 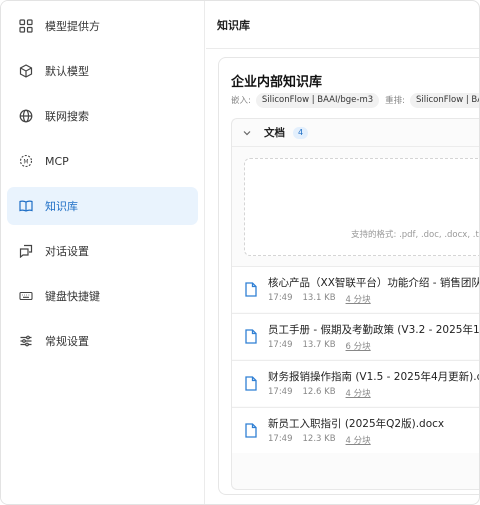 What do you see at coordinates (26, 251) in the screenshot?
I see `chat-settings-icon` at bounding box center [26, 251].